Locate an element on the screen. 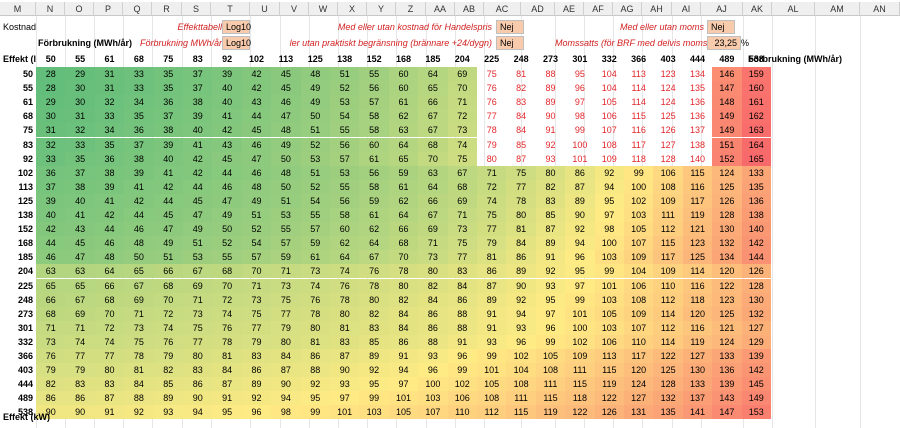  heatmap-cell: 165 is located at coordinates (756, 158).